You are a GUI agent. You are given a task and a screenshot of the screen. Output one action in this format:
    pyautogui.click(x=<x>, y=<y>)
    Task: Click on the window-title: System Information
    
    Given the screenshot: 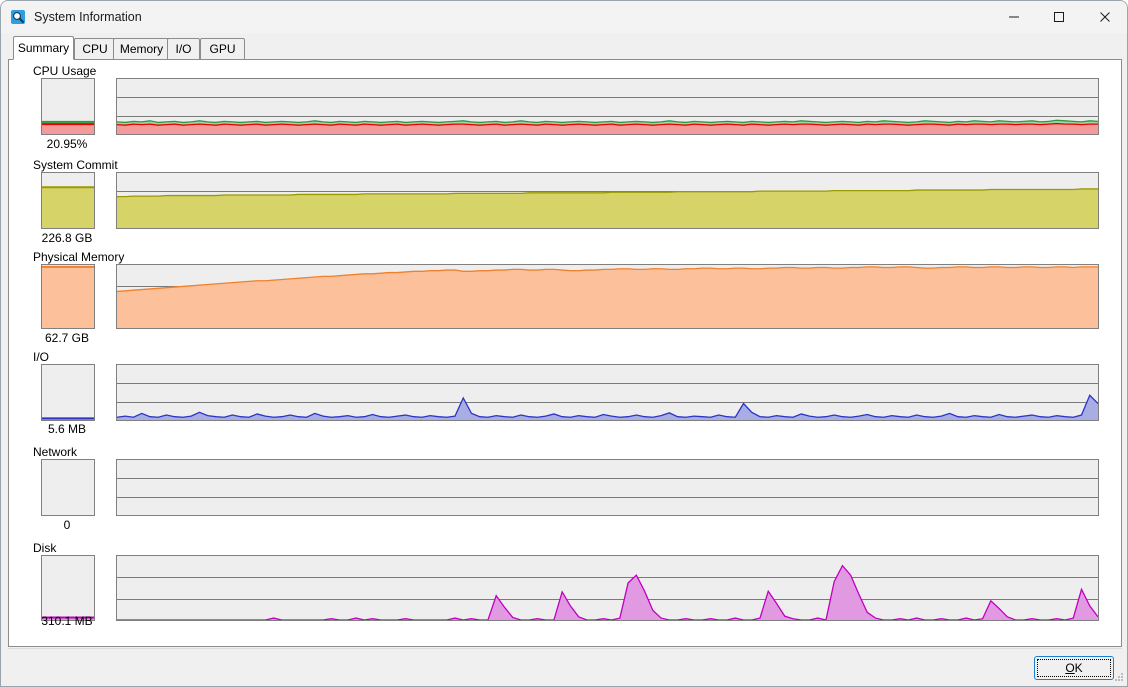 What is the action you would take?
    pyautogui.click(x=88, y=17)
    